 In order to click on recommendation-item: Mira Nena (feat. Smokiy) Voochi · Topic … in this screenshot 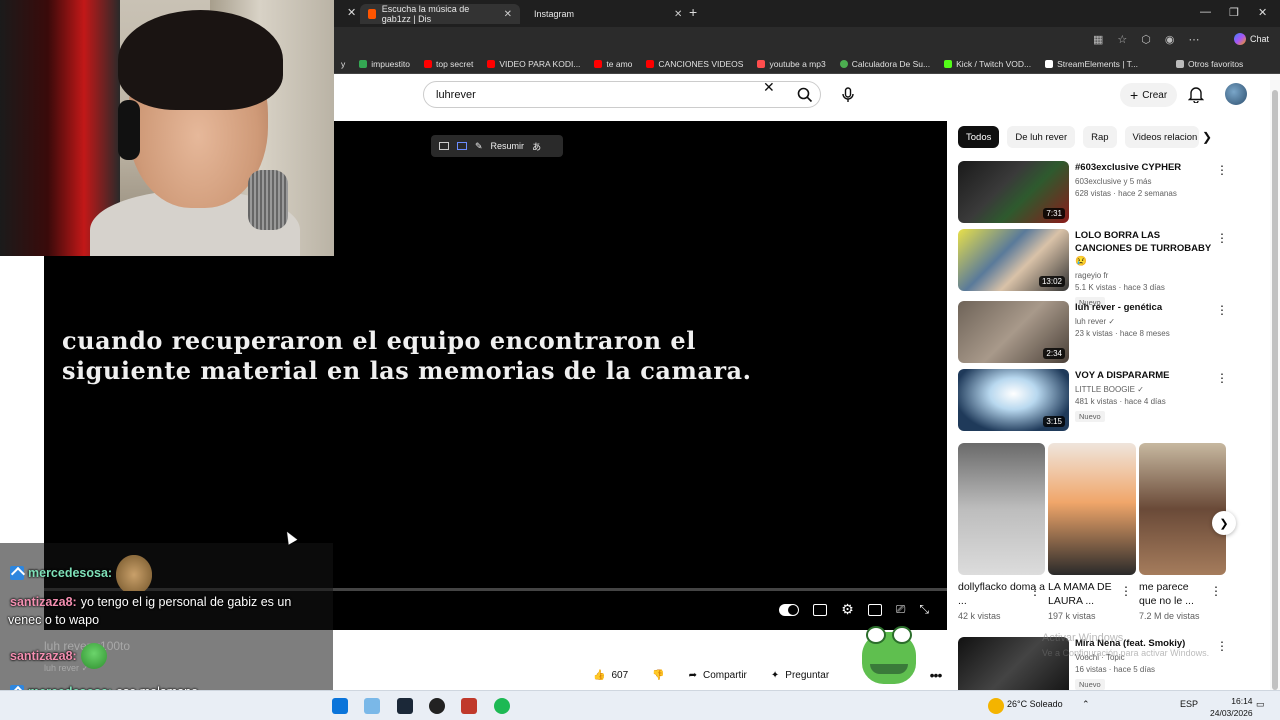, I will do `click(1098, 663)`.